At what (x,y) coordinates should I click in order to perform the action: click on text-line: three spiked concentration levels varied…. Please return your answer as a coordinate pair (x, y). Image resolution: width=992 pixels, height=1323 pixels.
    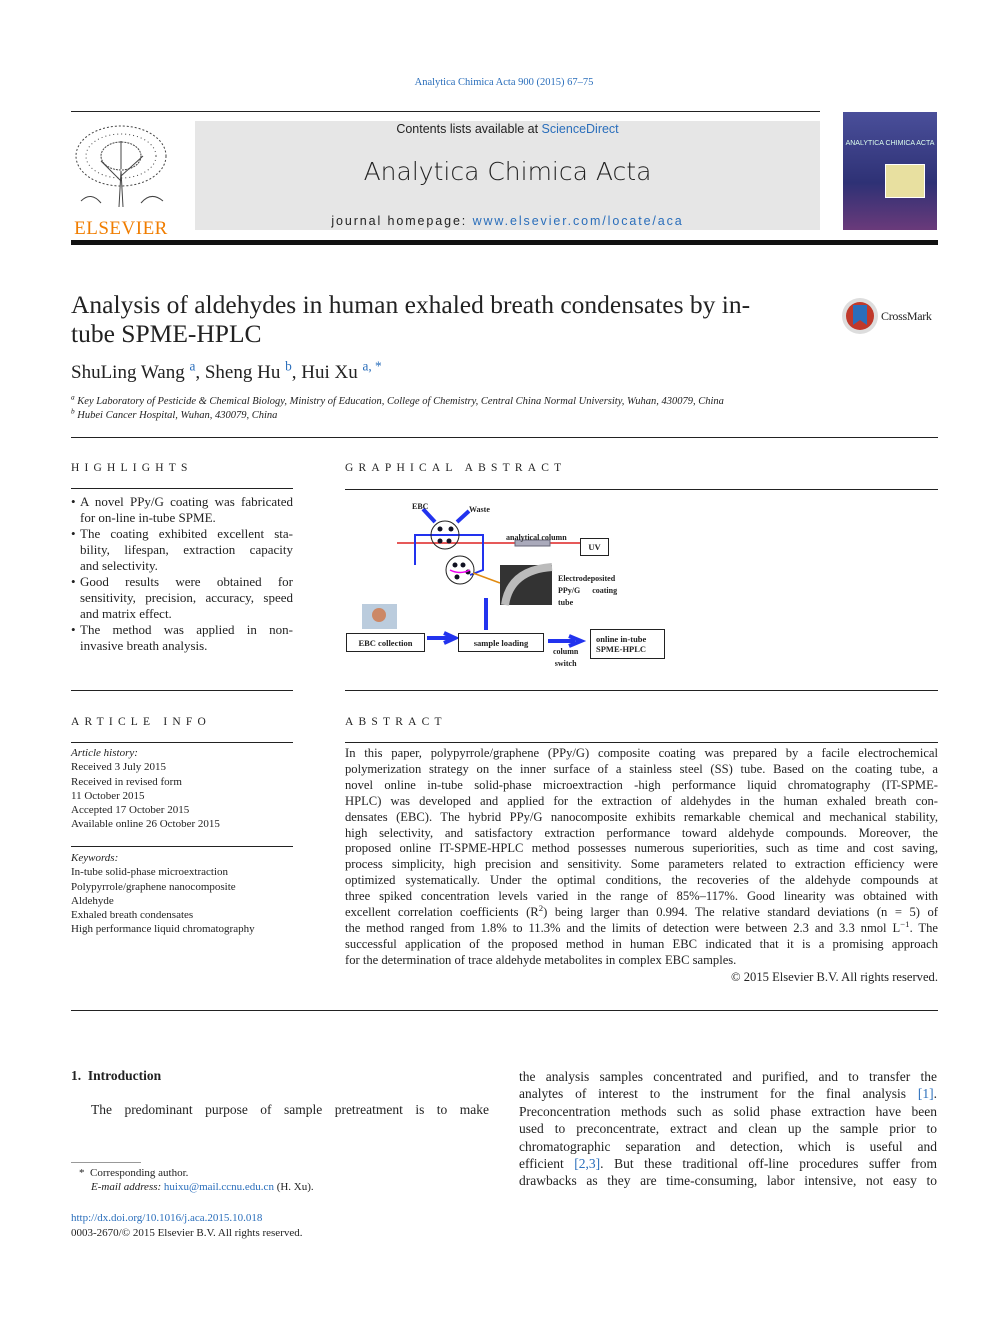
    Looking at the image, I should click on (641, 897).